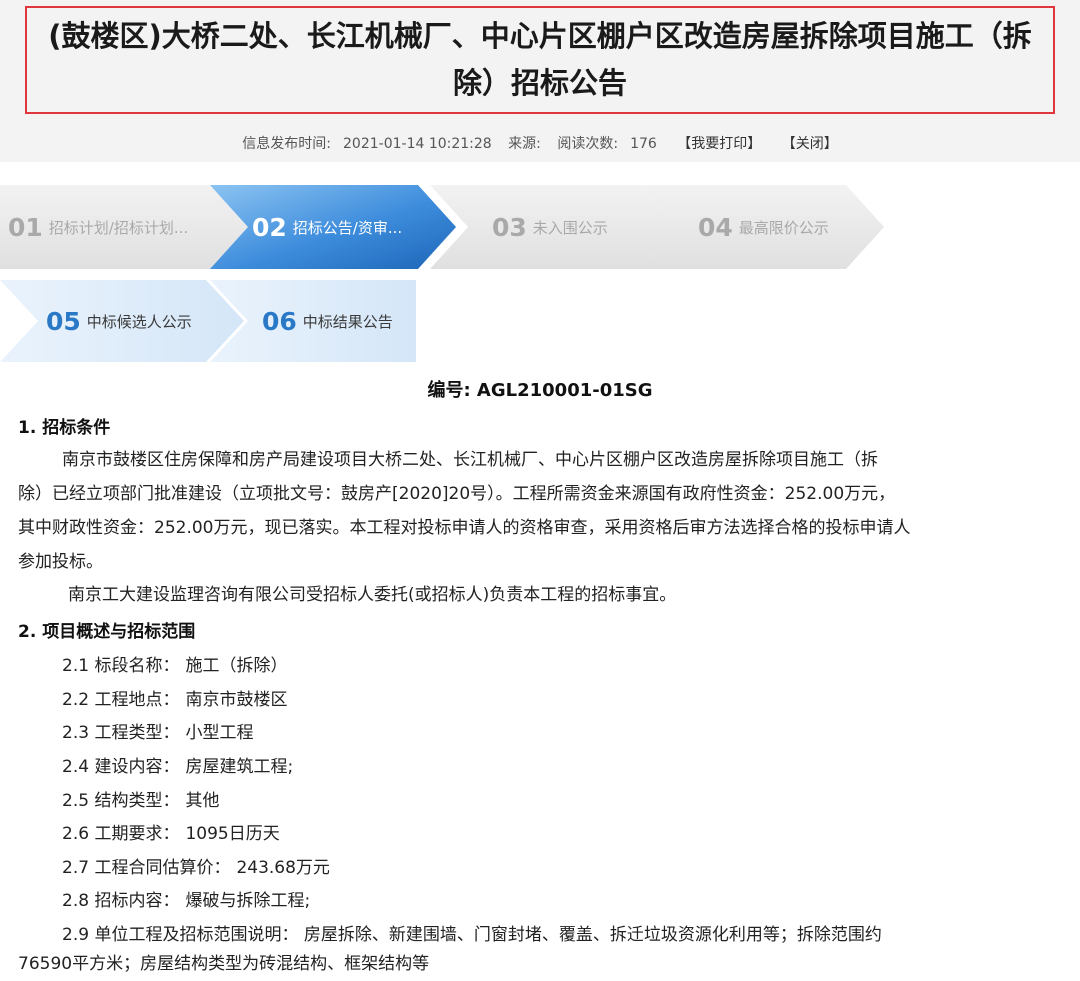 This screenshot has width=1080, height=981. Describe the element at coordinates (719, 144) in the screenshot. I see `print-button: 【我要打印】` at that location.